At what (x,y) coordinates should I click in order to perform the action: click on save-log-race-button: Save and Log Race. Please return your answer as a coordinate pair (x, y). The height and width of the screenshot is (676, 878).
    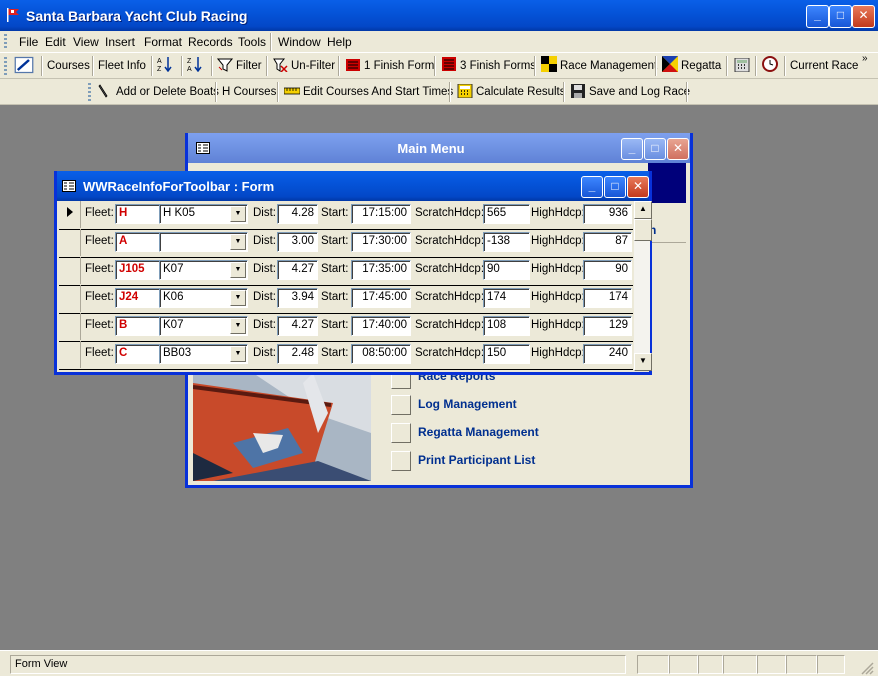
    Looking at the image, I should click on (630, 92).